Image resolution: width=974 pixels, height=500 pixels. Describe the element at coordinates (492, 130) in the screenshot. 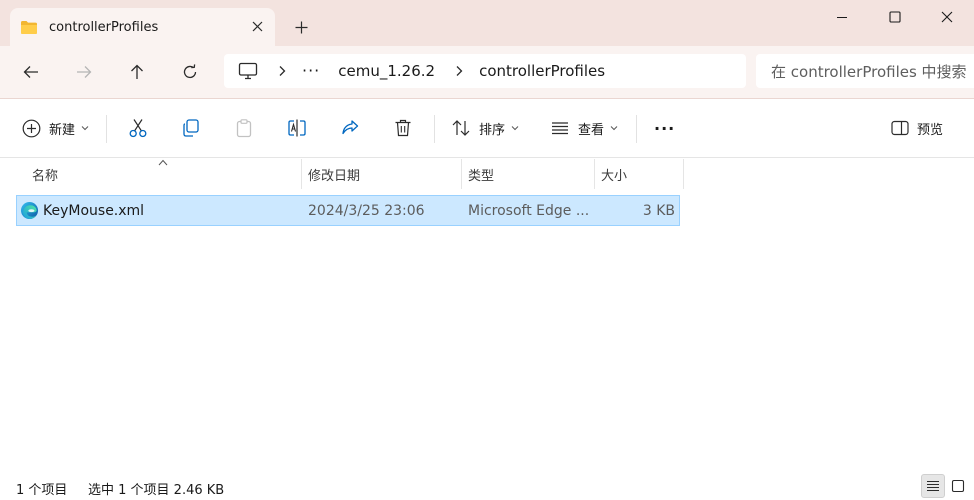

I see `sort-button-label: 排序` at that location.